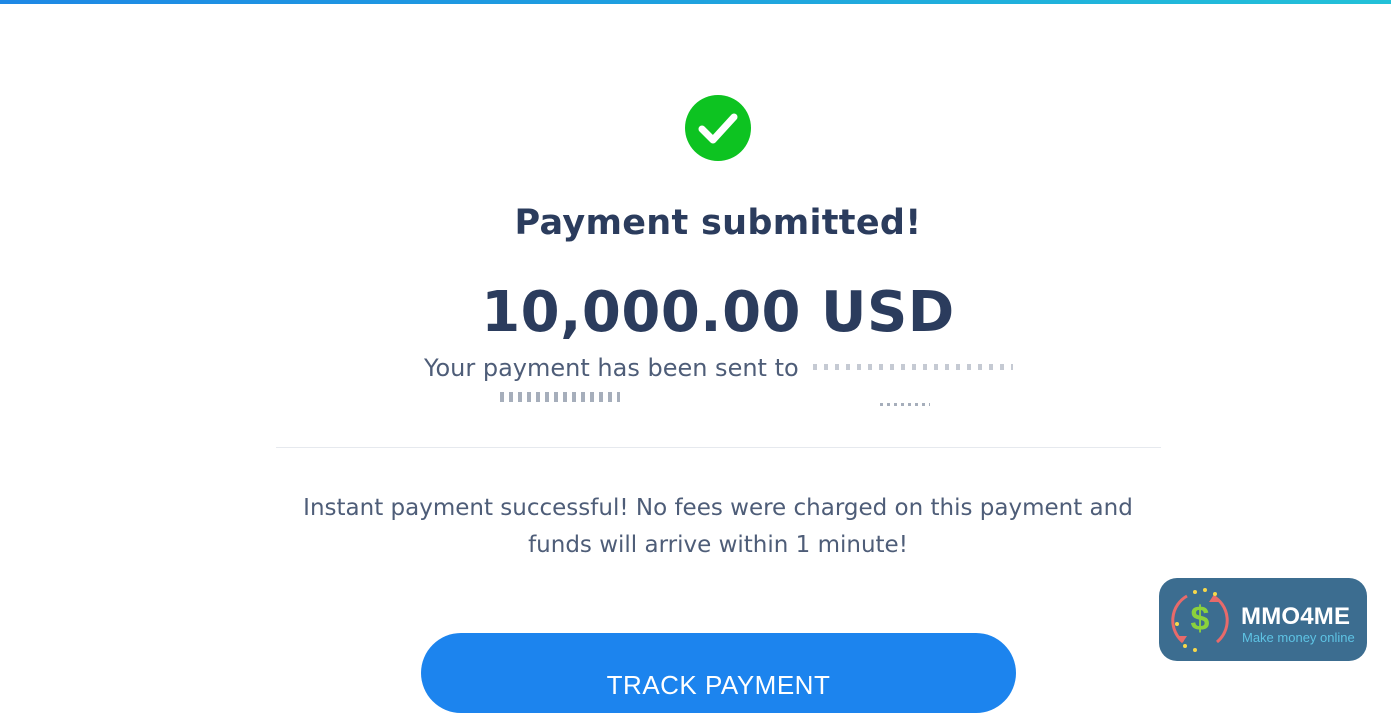 The height and width of the screenshot is (713, 1391). I want to click on badge-tagline: Make money online, so click(1298, 637).